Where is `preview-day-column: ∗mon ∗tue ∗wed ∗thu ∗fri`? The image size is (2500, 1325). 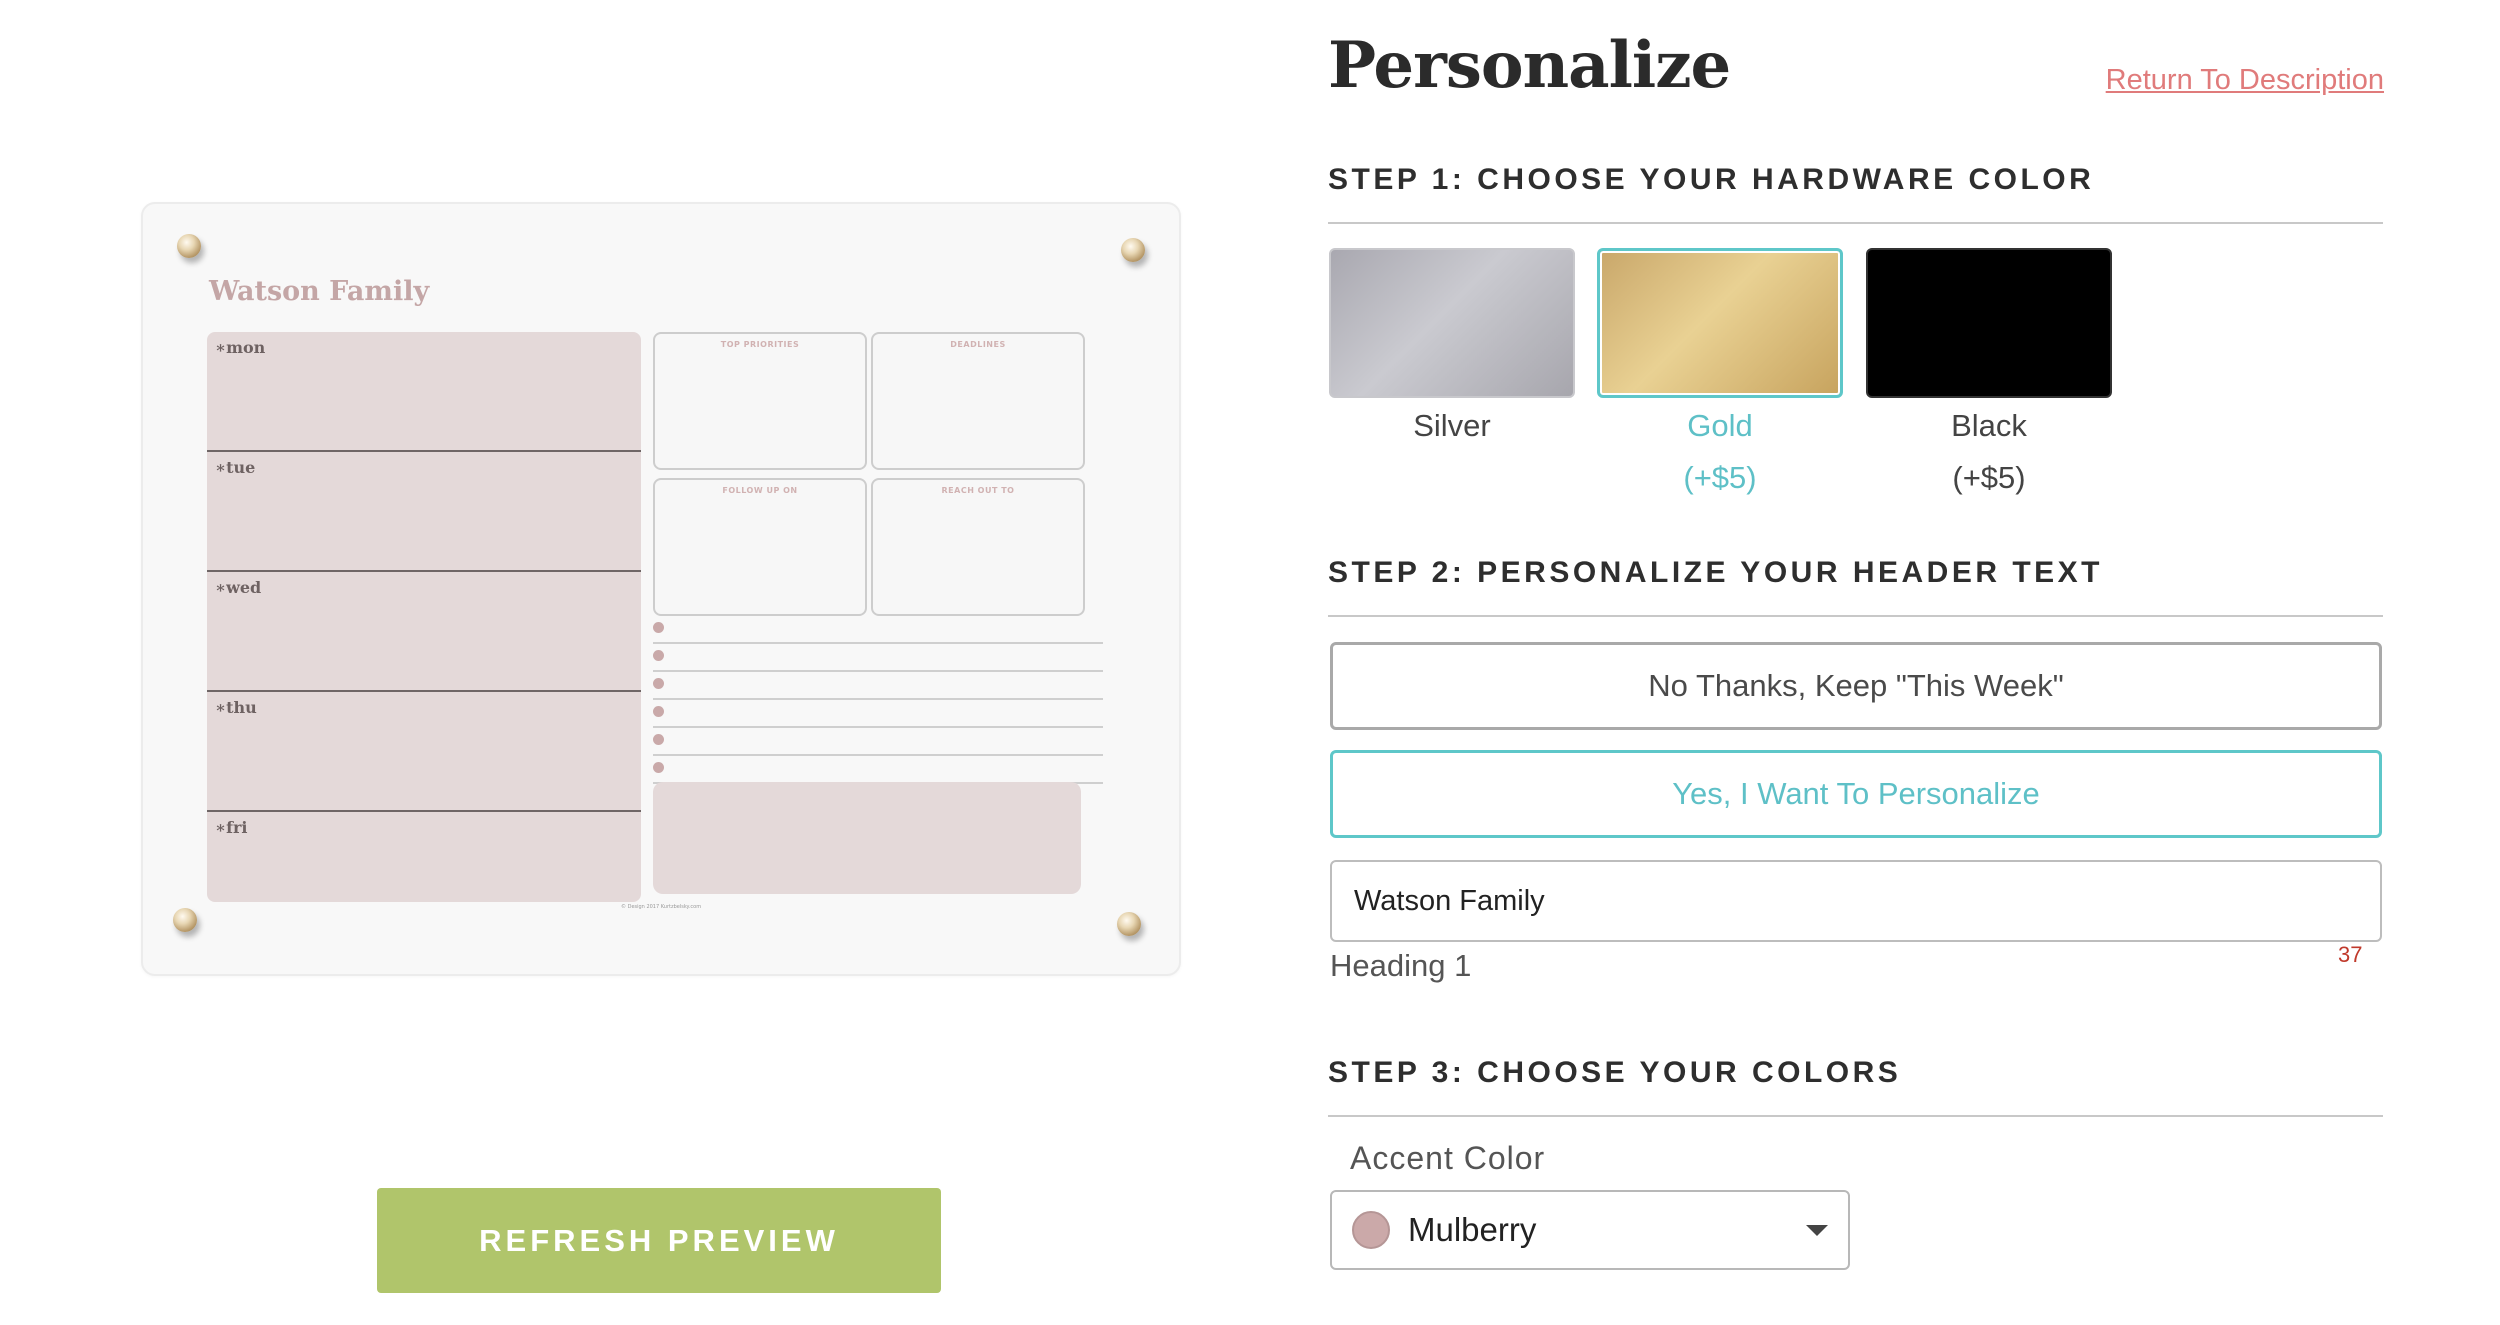 preview-day-column: ∗mon ∗tue ∗wed ∗thu ∗fri is located at coordinates (424, 617).